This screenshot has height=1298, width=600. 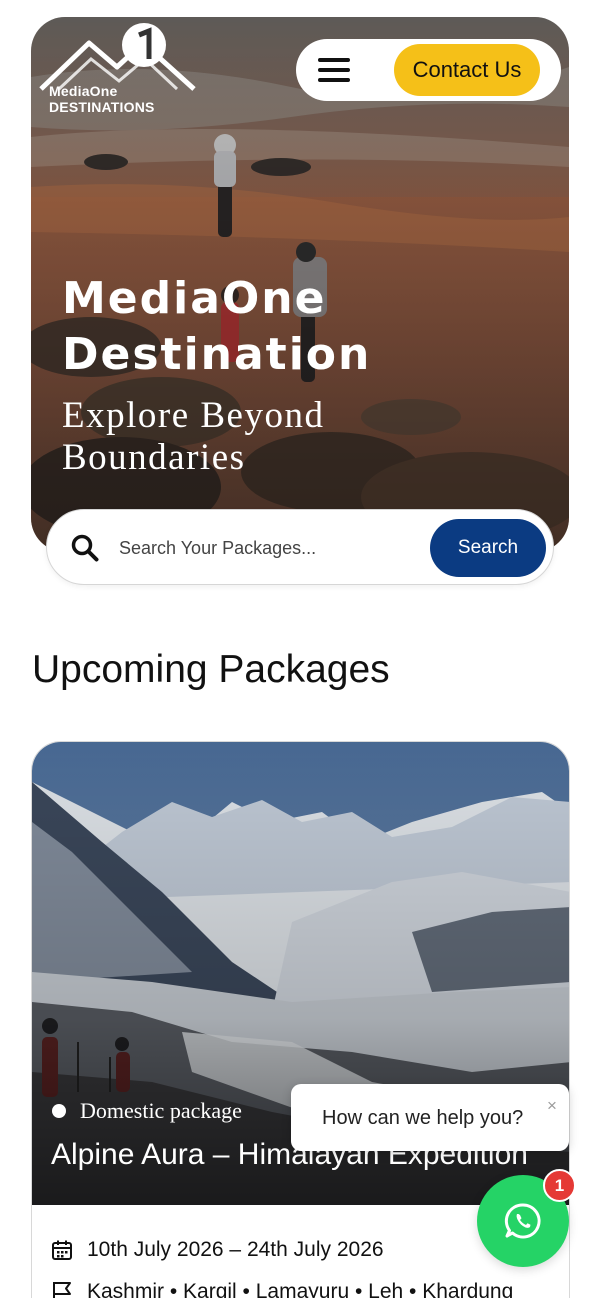 I want to click on hero-title: MediaOne Destination, so click(x=217, y=326).